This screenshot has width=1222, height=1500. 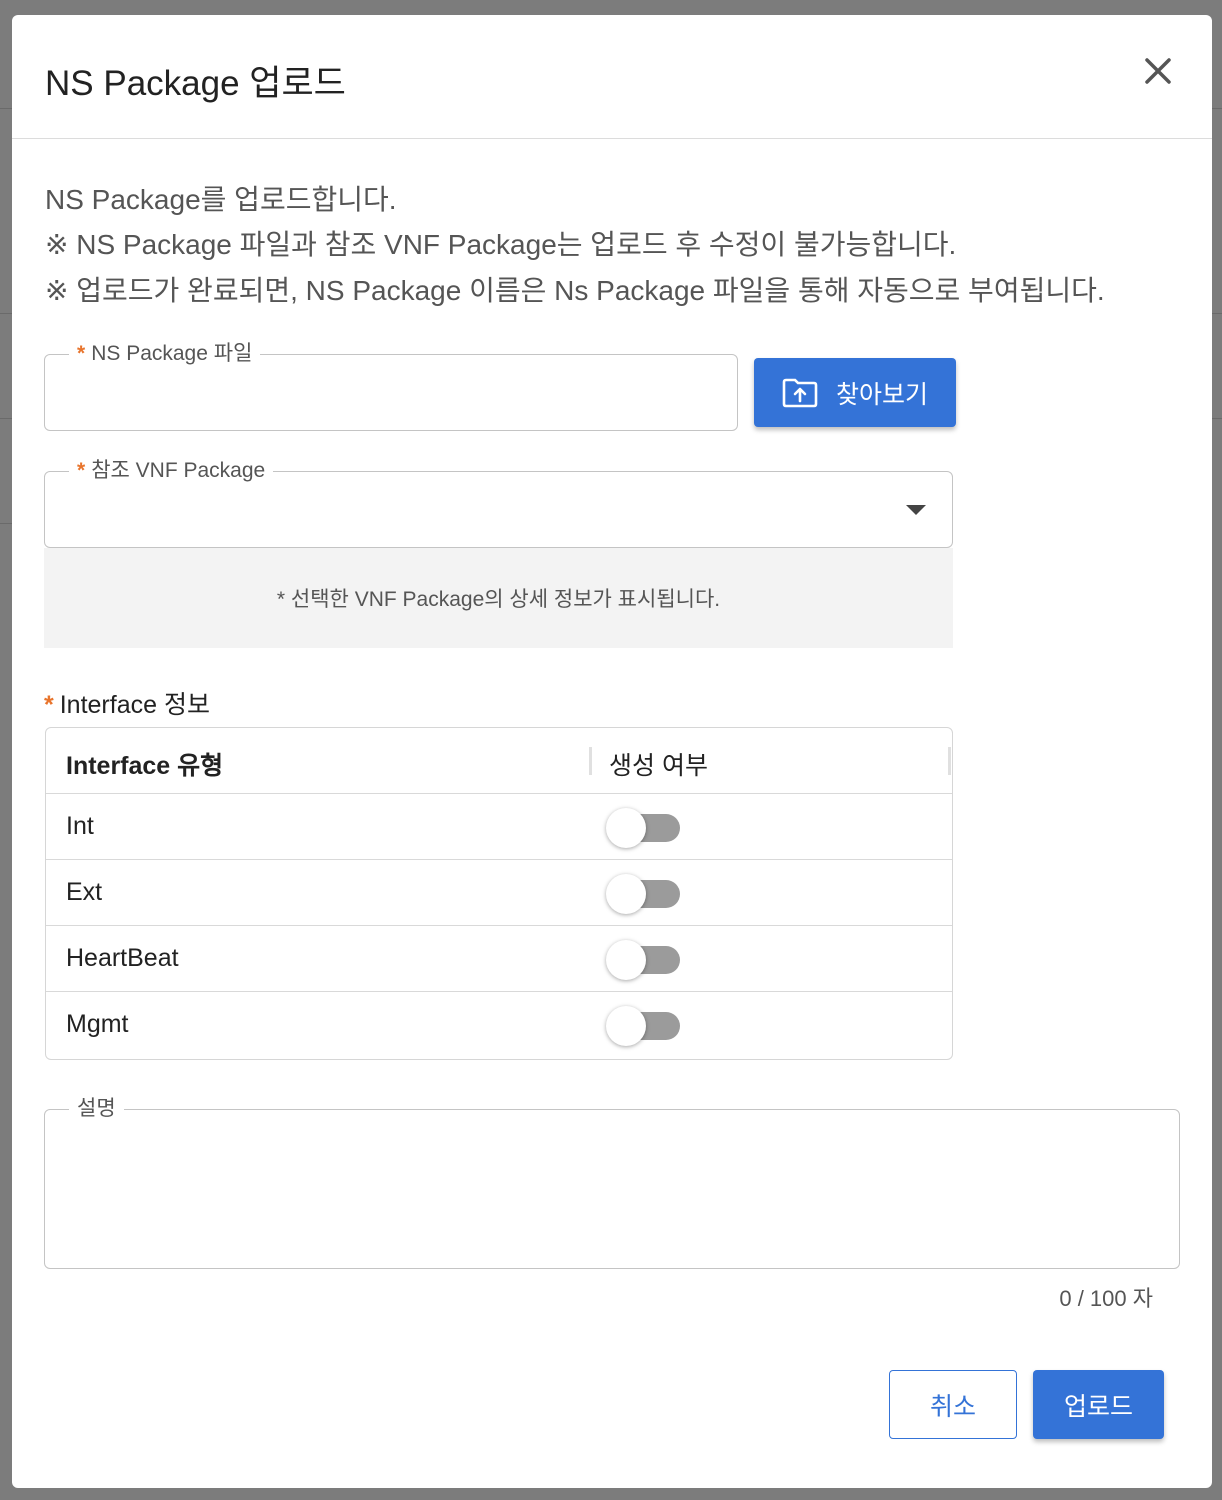 I want to click on create-toggle-int, so click(x=644, y=828).